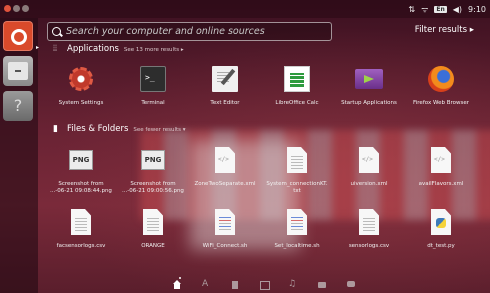 The height and width of the screenshot is (293, 490). Describe the element at coordinates (293, 284) in the screenshot. I see `music-scope-icon` at that location.